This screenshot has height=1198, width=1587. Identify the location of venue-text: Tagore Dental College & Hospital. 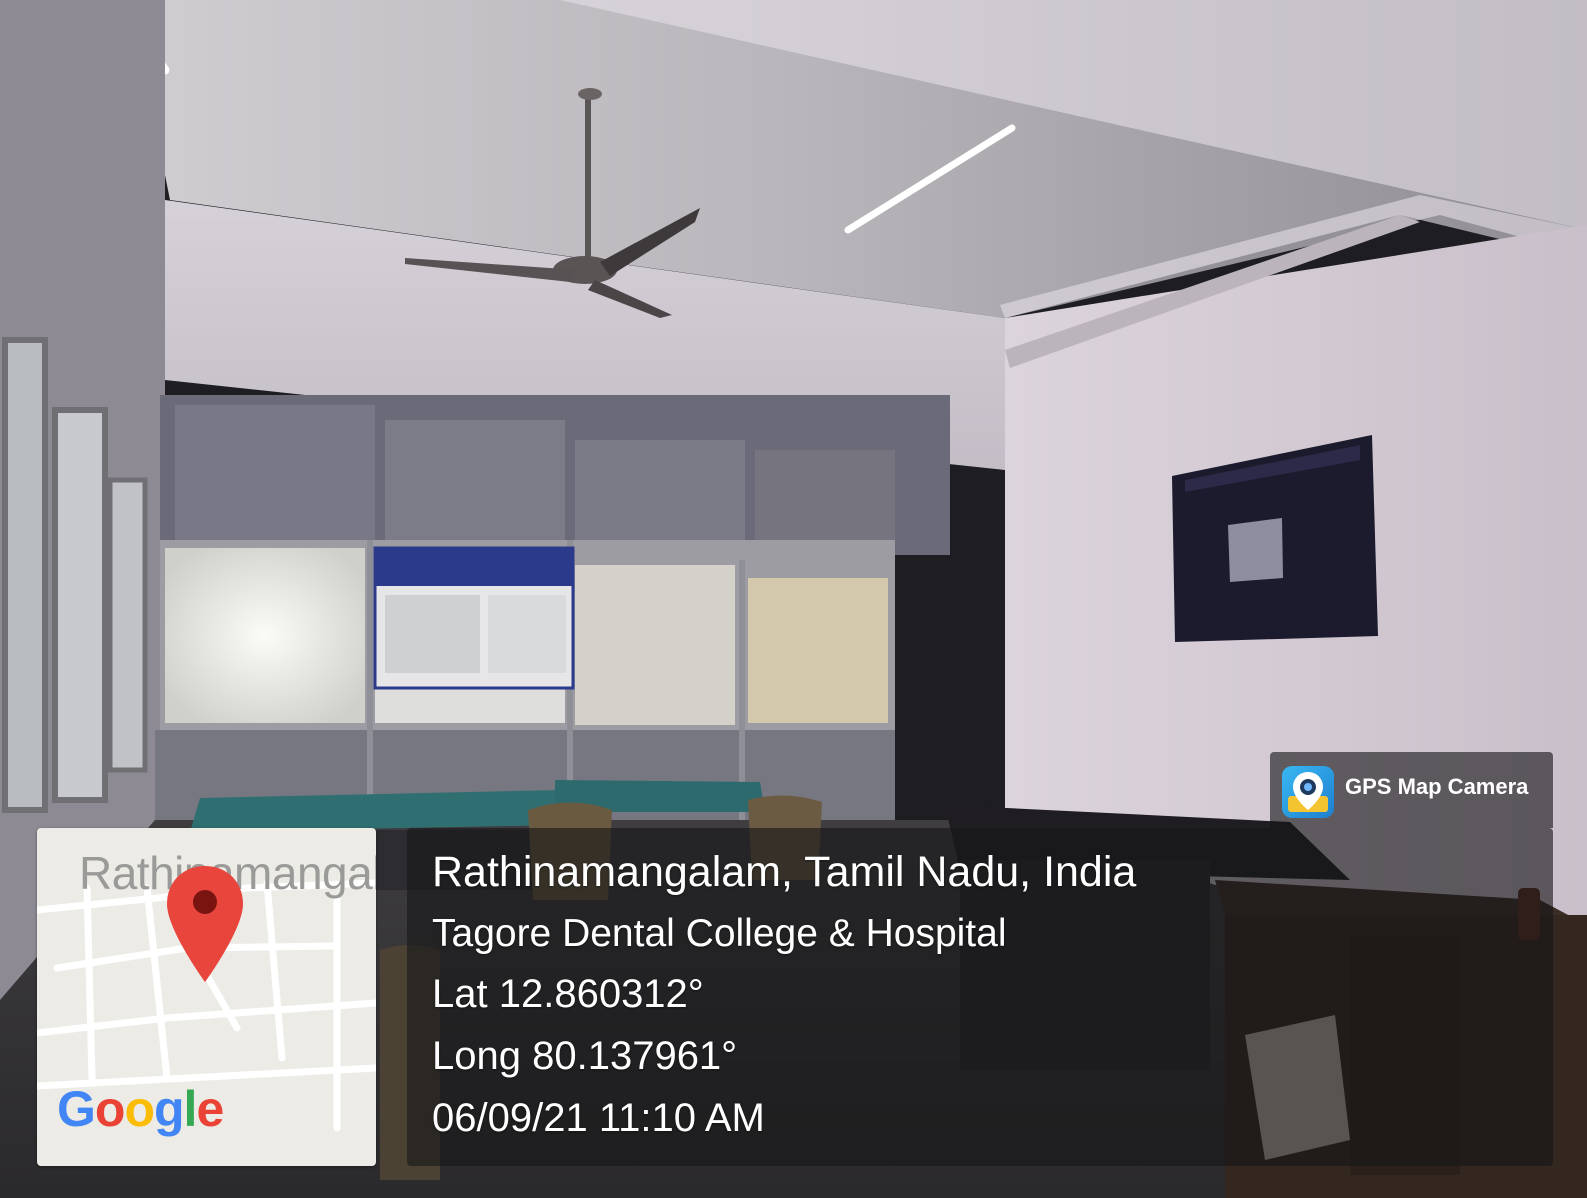
(719, 933).